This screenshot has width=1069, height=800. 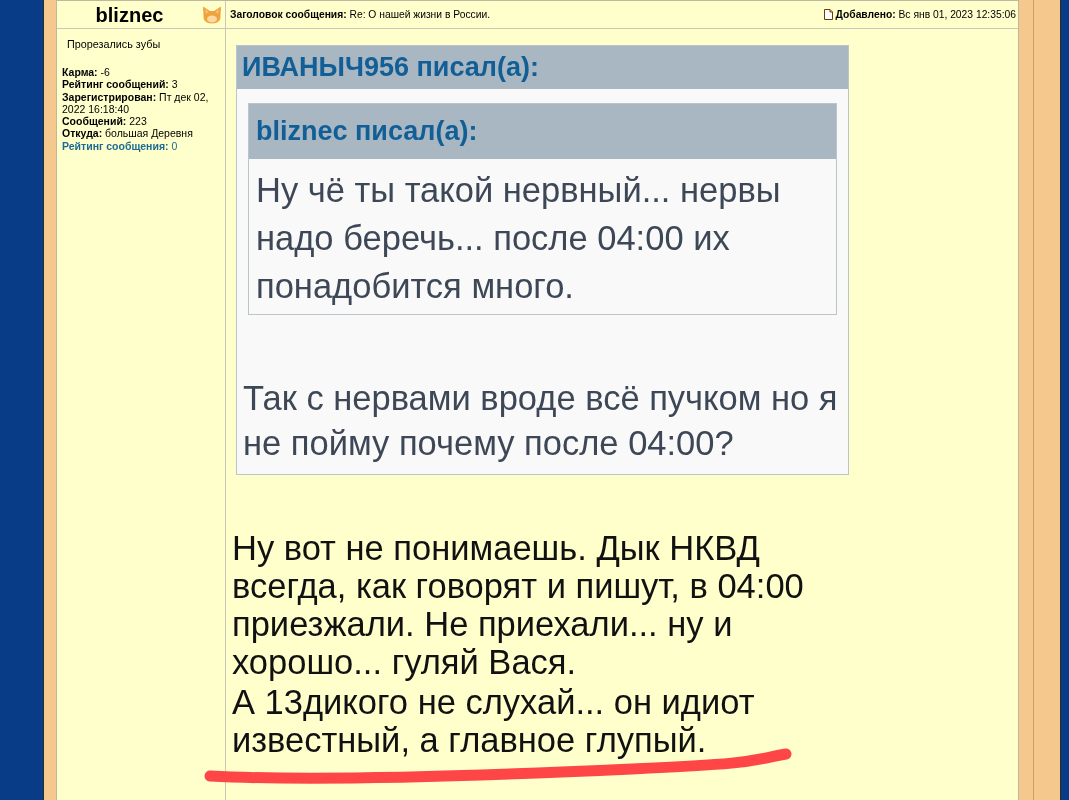 I want to click on profile-field: Карма: -6, so click(x=141, y=72).